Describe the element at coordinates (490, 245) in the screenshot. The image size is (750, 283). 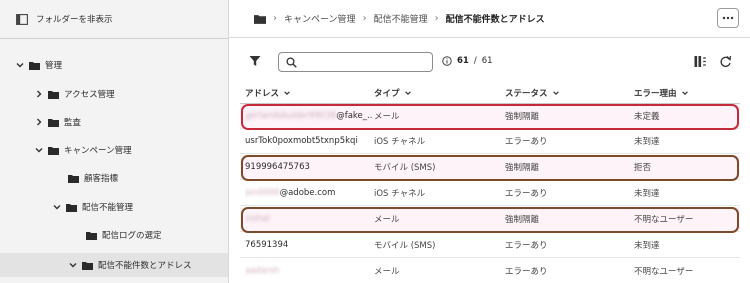
I see `table-row: 76591394 モバイル (SMS) エラーあり 未到達` at that location.